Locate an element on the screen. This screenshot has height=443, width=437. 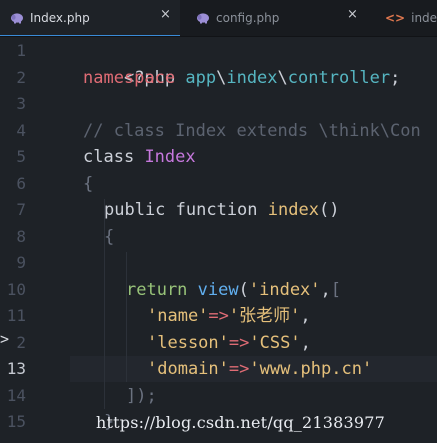
line-number: 3 is located at coordinates (21, 103).